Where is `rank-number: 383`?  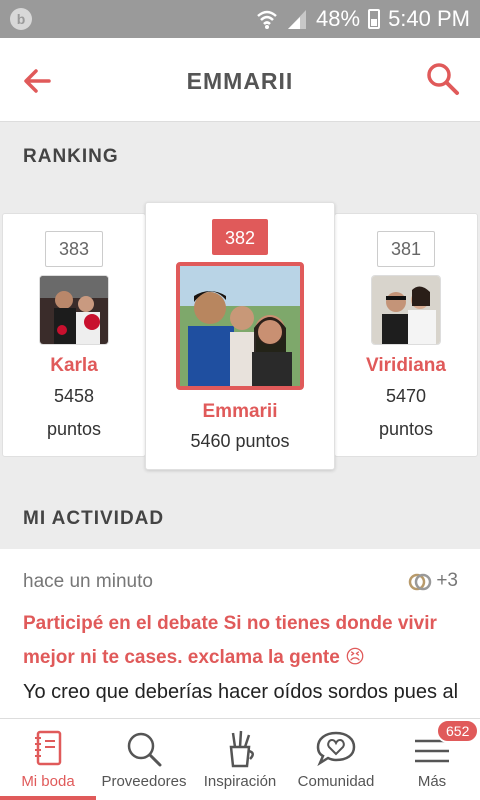
rank-number: 383 is located at coordinates (74, 249).